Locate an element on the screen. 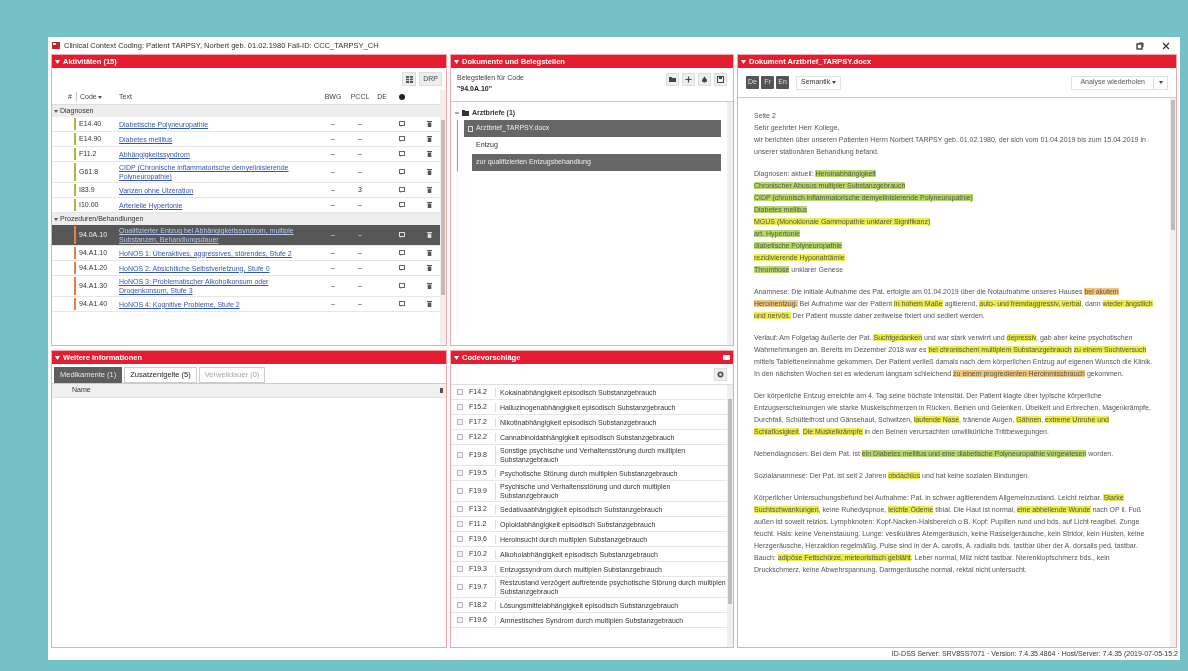 The image size is (1188, 671). grid-icon is located at coordinates (409, 79).